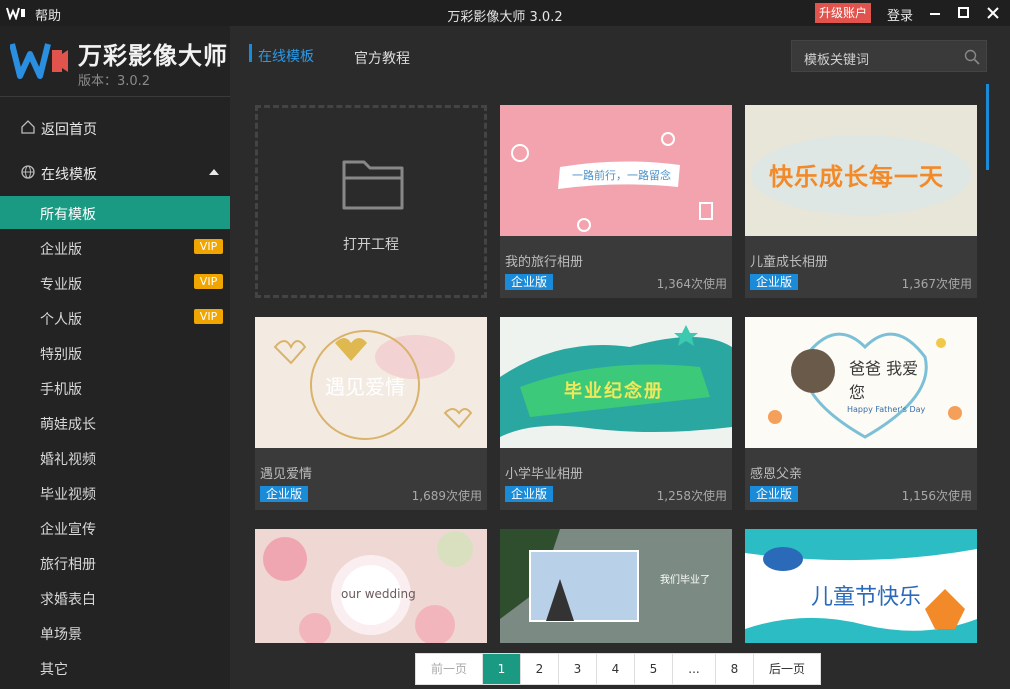  I want to click on login-button: 登录, so click(900, 14).